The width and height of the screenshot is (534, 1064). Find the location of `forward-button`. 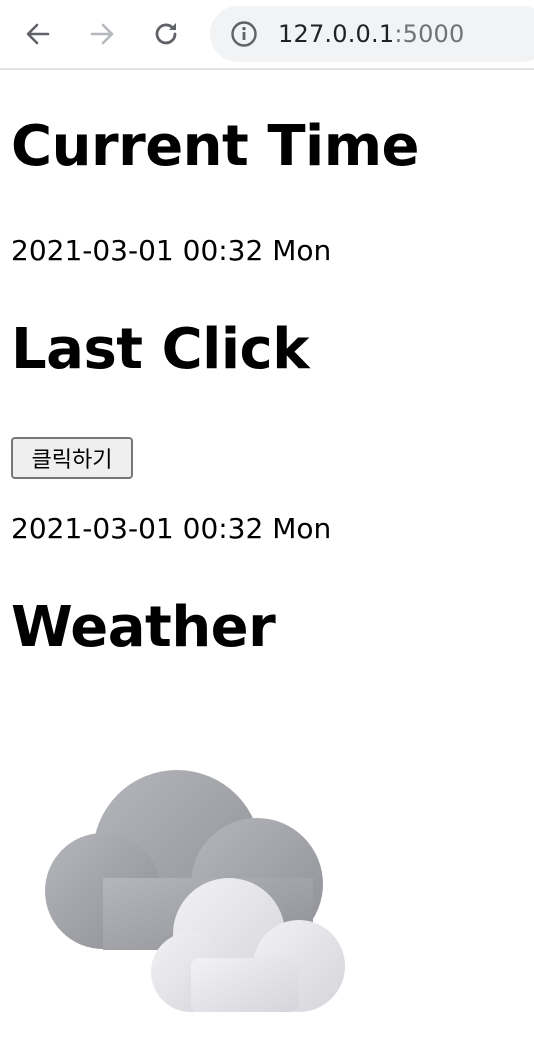

forward-button is located at coordinates (102, 34).